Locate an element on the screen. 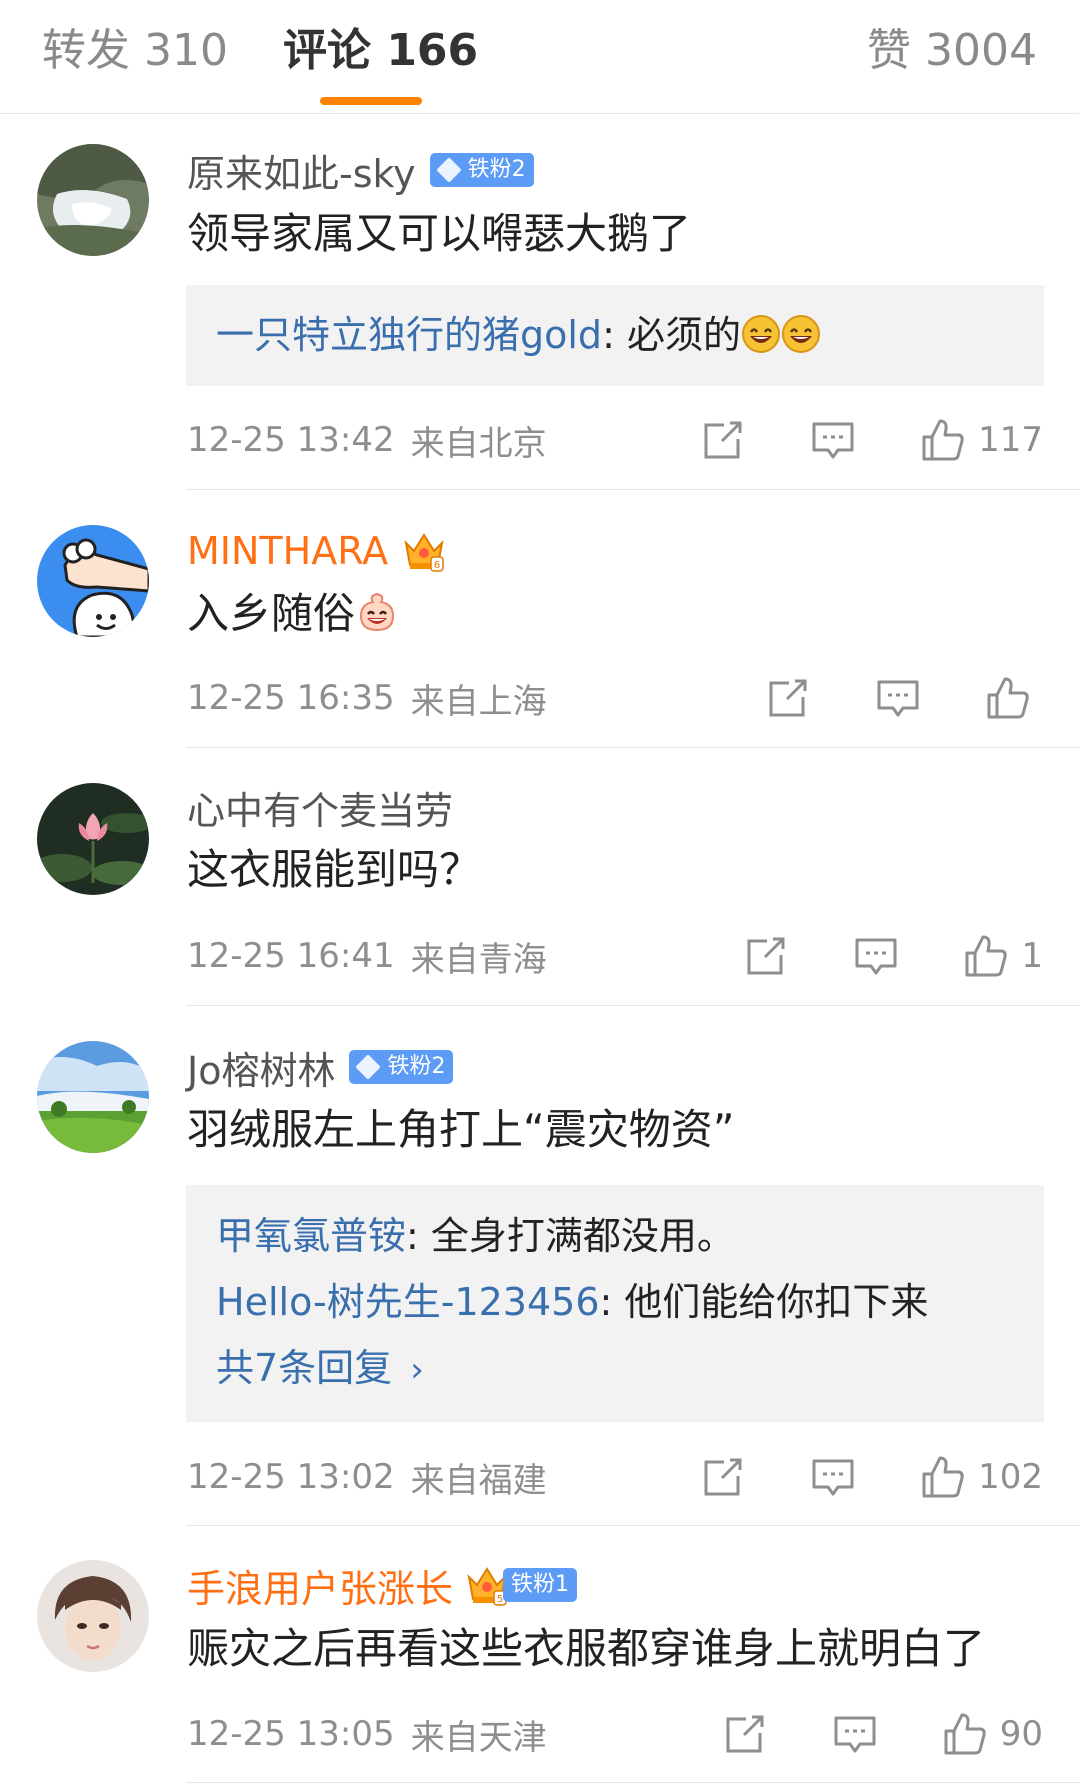 The height and width of the screenshot is (1785, 1079). more-replies-label: 共7条回复 is located at coordinates (304, 1368).